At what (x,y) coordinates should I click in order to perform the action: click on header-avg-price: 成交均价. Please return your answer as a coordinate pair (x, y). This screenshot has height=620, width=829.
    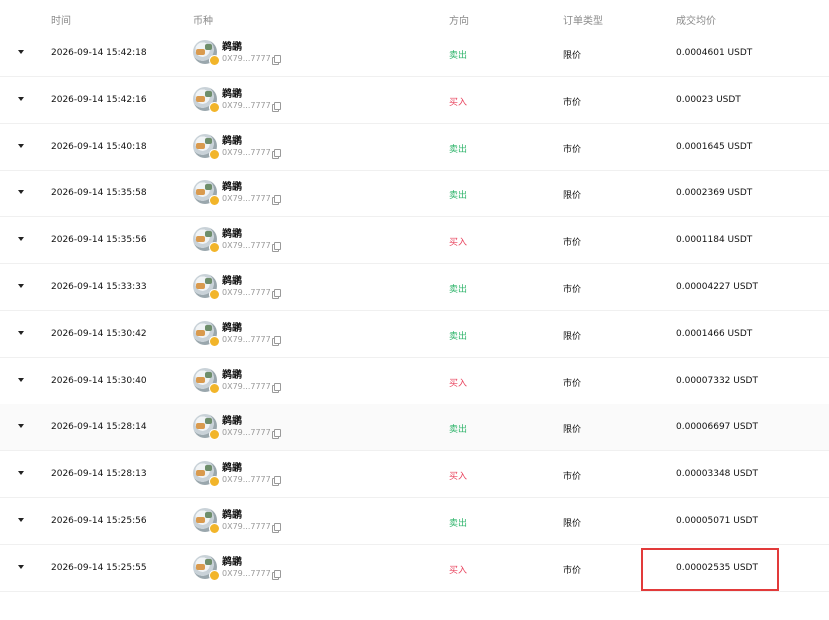
    Looking at the image, I should click on (696, 21).